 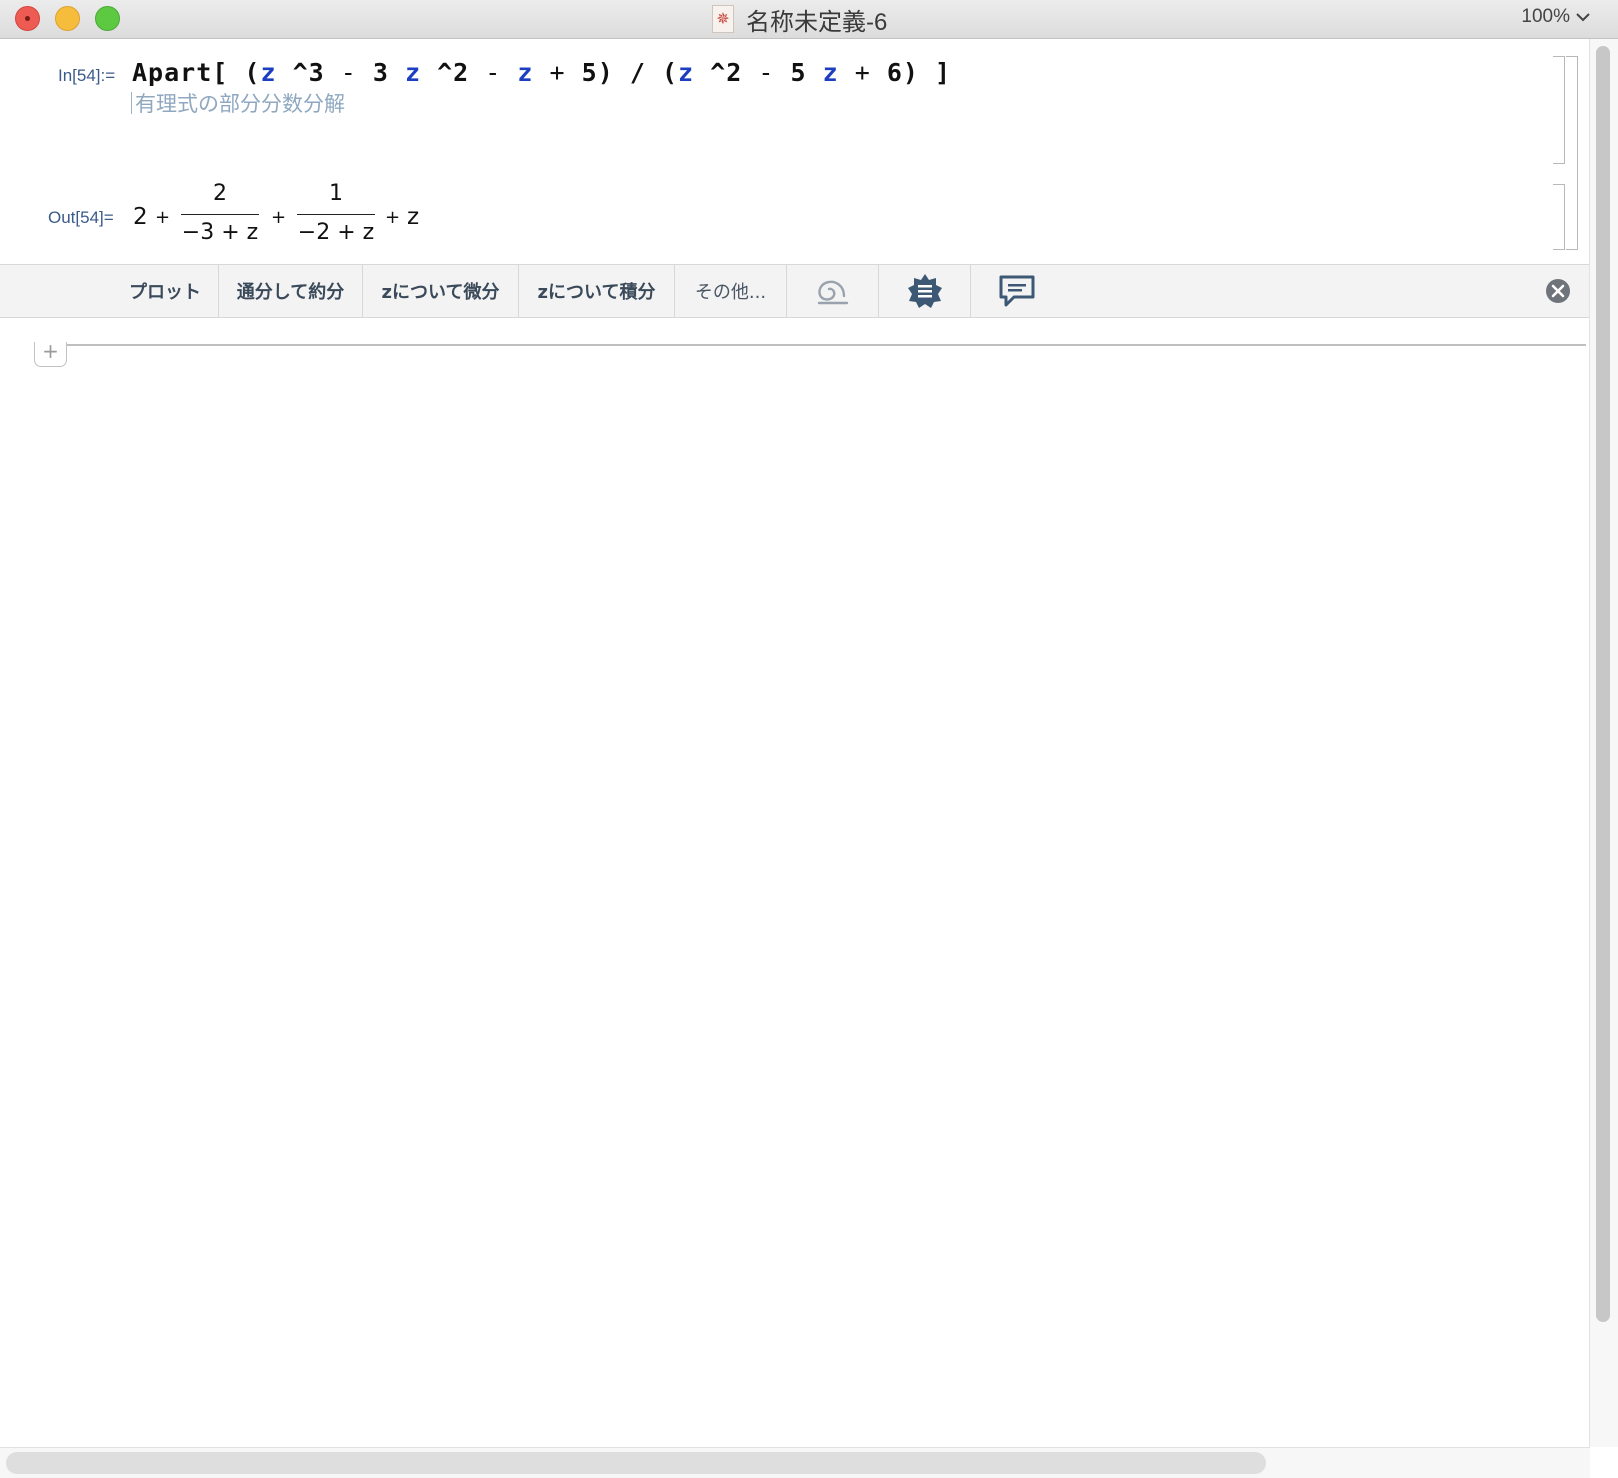 I want to click on cell-insertion-line, so click(x=826, y=345).